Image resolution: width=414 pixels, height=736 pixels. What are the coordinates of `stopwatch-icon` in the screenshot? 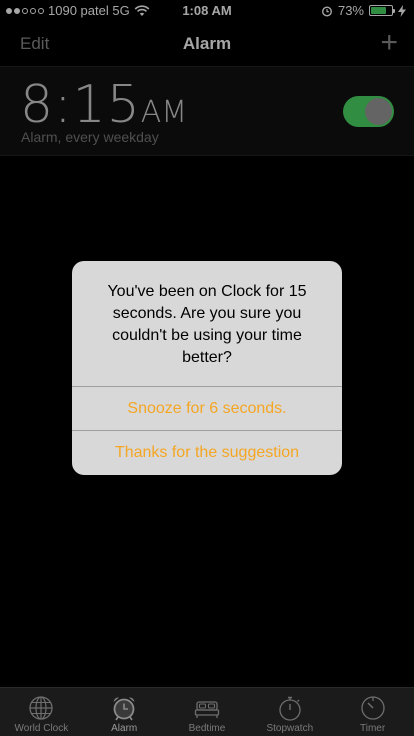 It's located at (290, 708).